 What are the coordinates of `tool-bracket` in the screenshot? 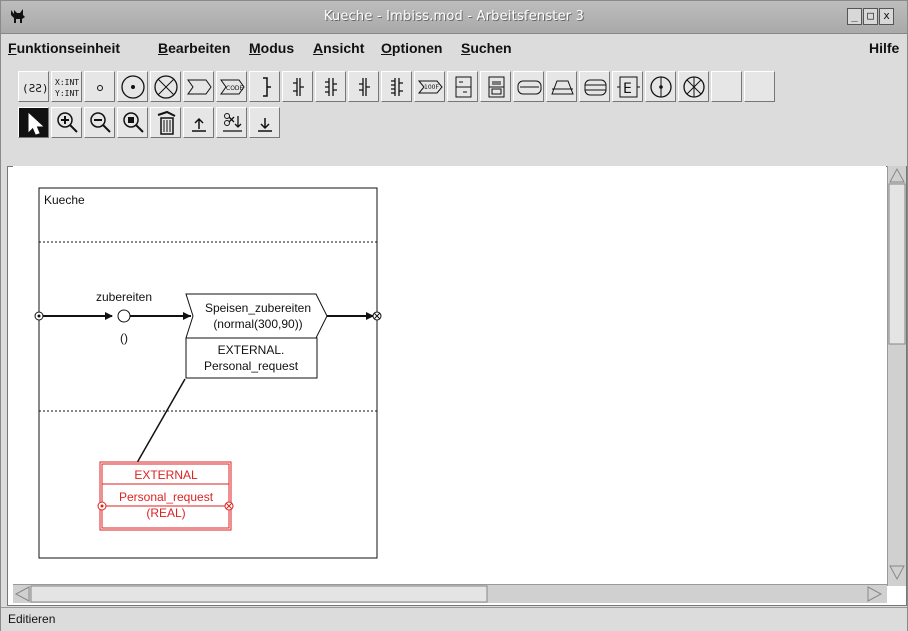 It's located at (264, 86).